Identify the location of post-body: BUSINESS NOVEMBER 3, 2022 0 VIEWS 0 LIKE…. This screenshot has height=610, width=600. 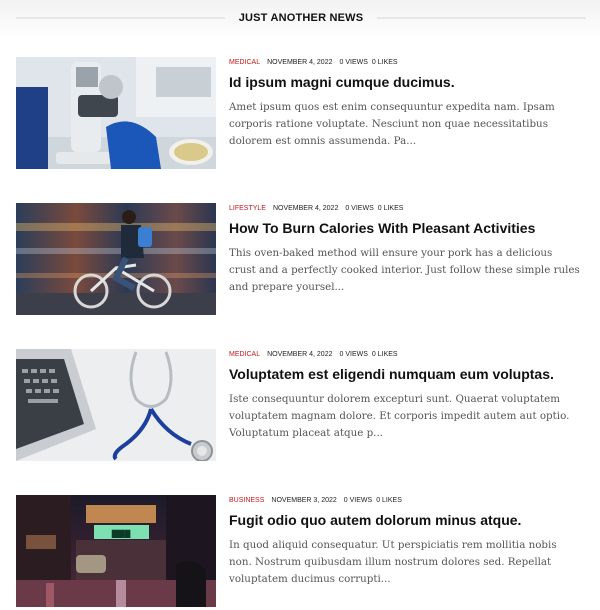
(407, 541).